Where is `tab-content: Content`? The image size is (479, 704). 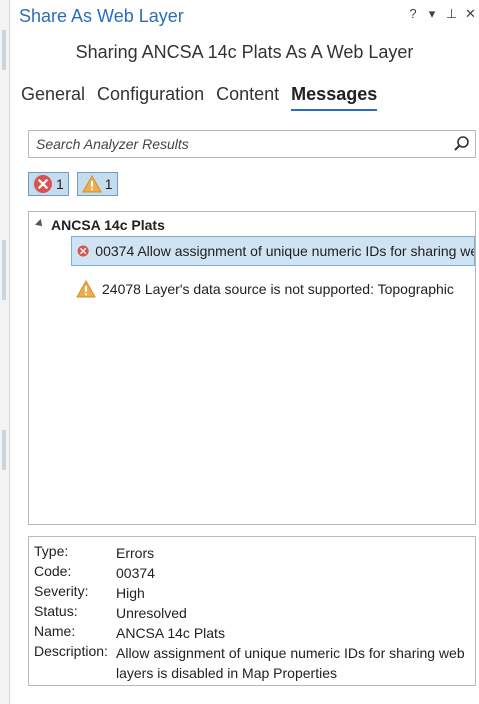
tab-content: Content is located at coordinates (247, 97).